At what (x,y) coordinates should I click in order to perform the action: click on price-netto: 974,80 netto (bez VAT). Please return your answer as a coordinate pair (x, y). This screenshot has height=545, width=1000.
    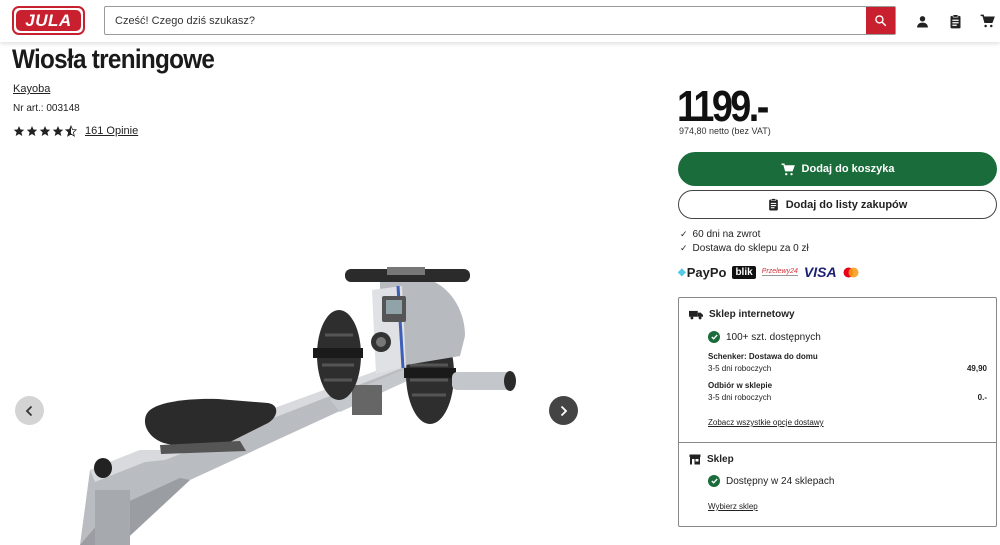
    Looking at the image, I should click on (725, 131).